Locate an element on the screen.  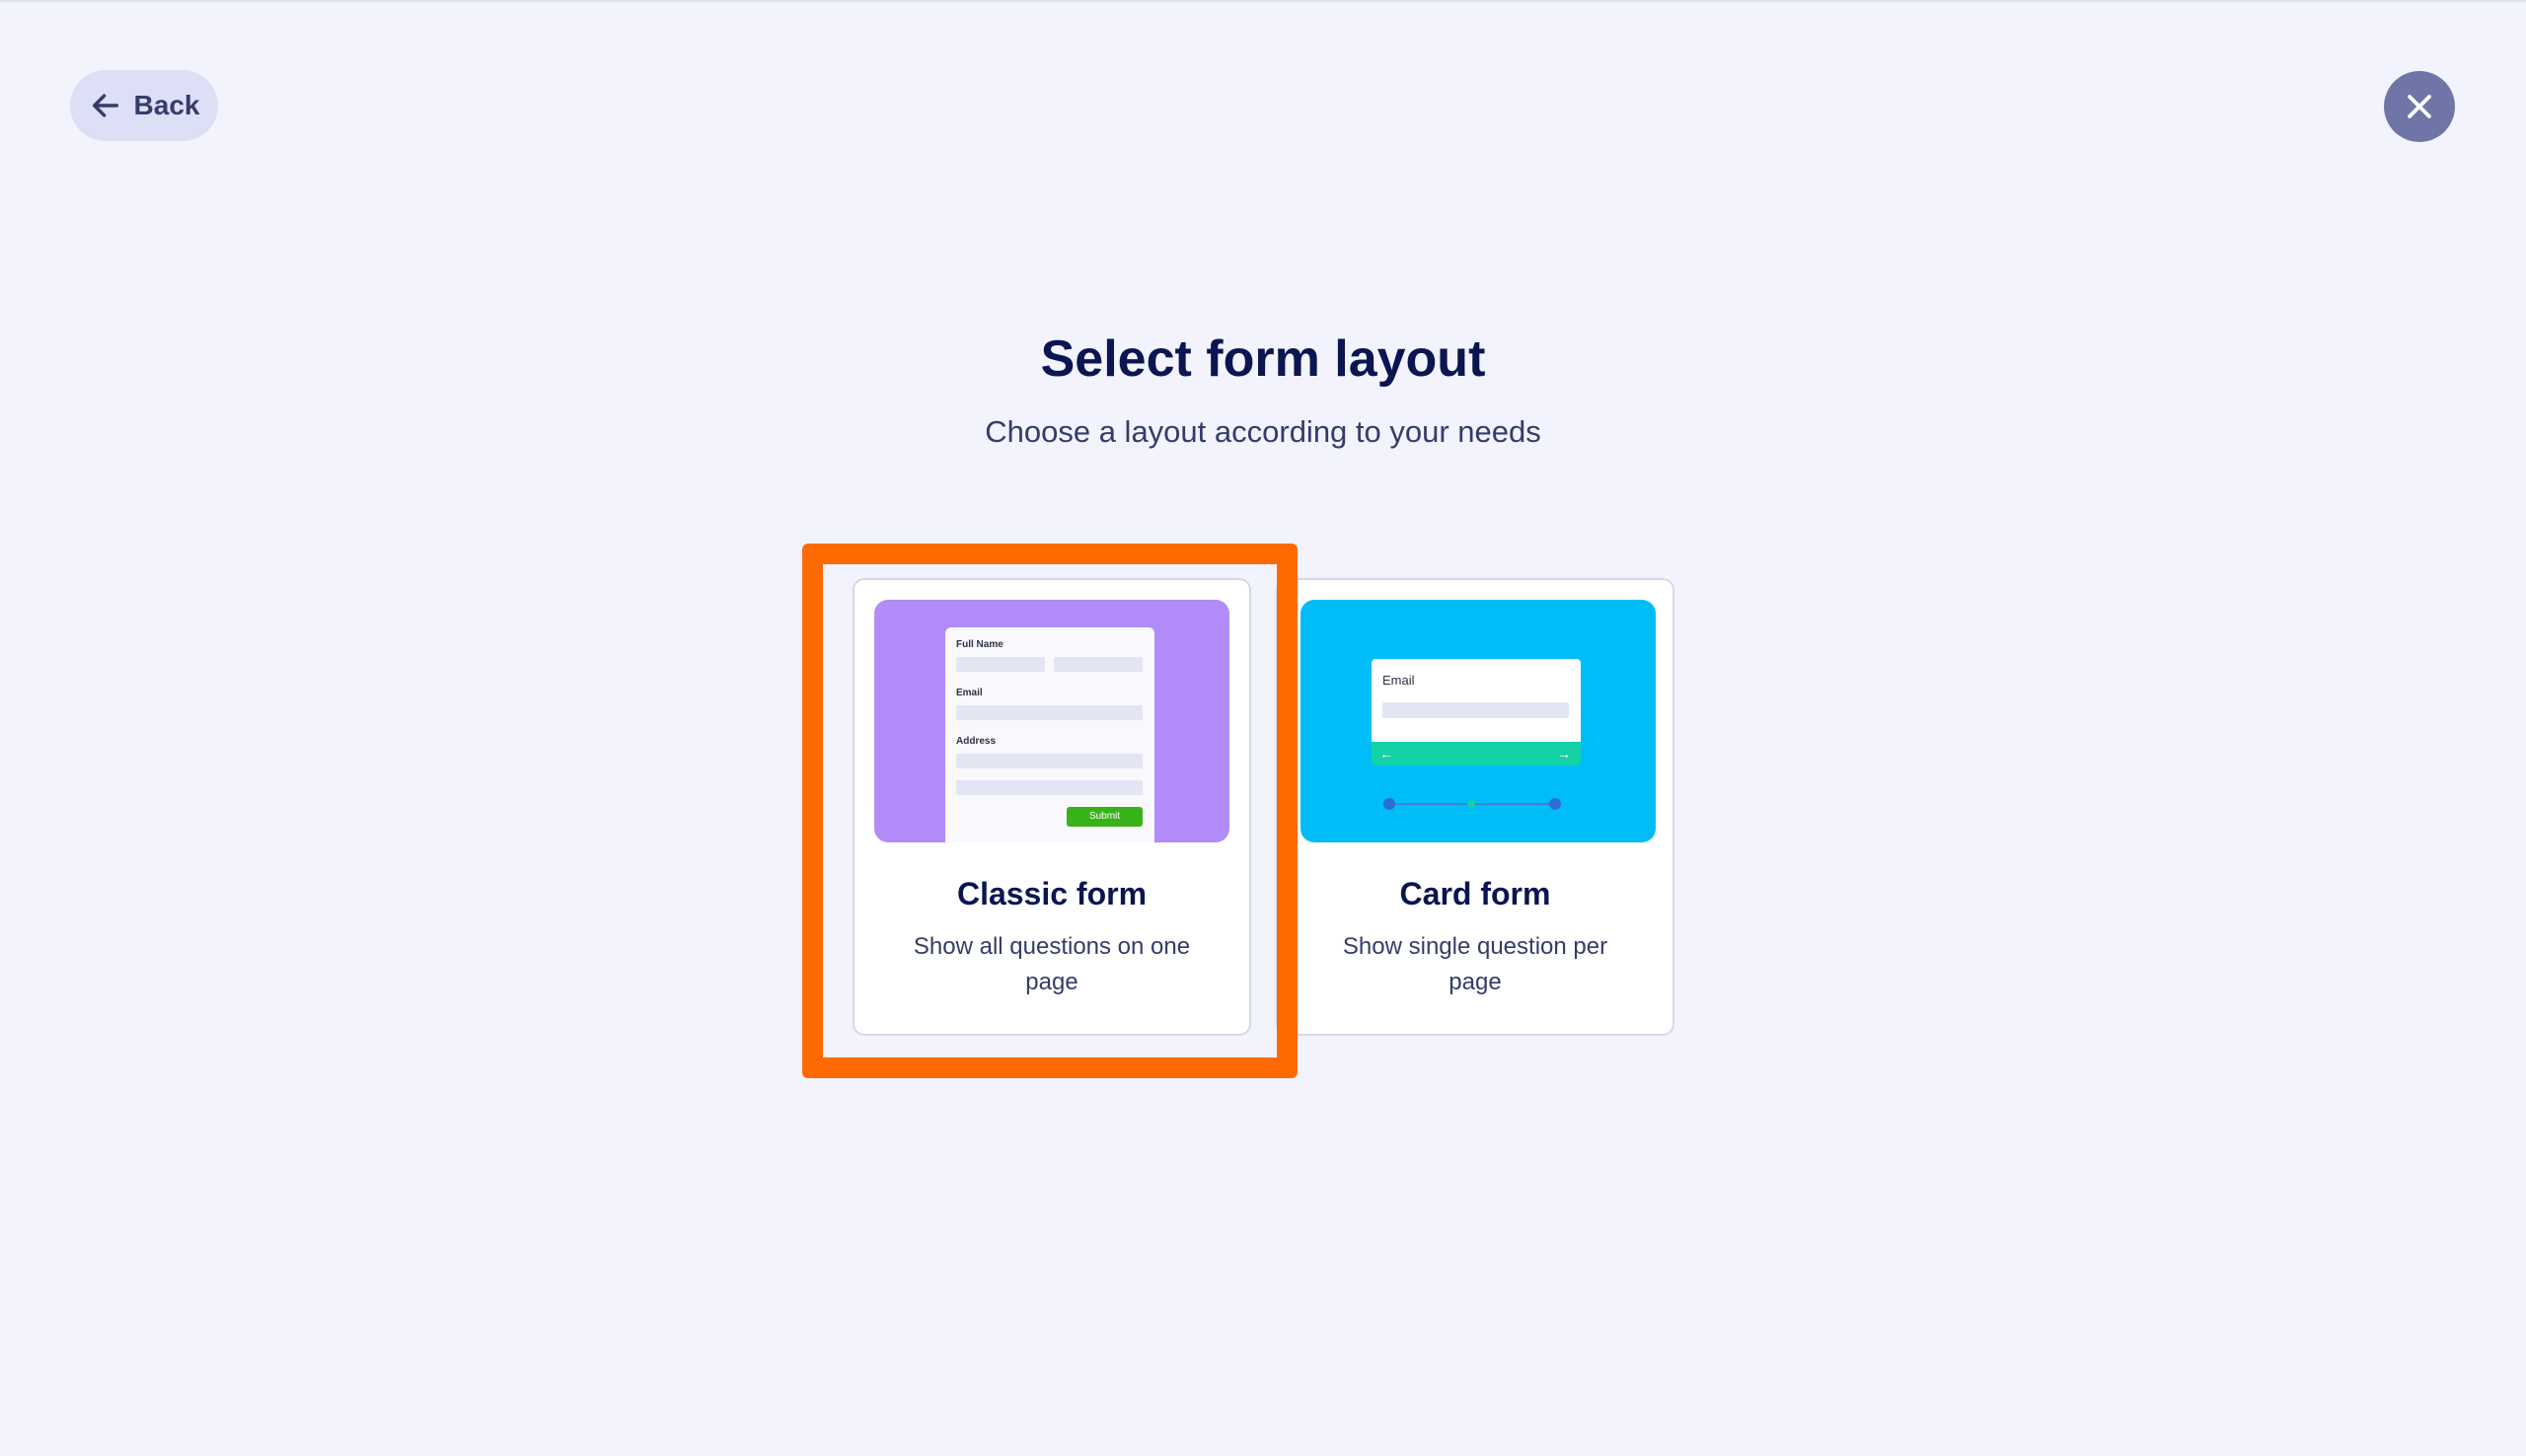
back-button: Back is located at coordinates (144, 105).